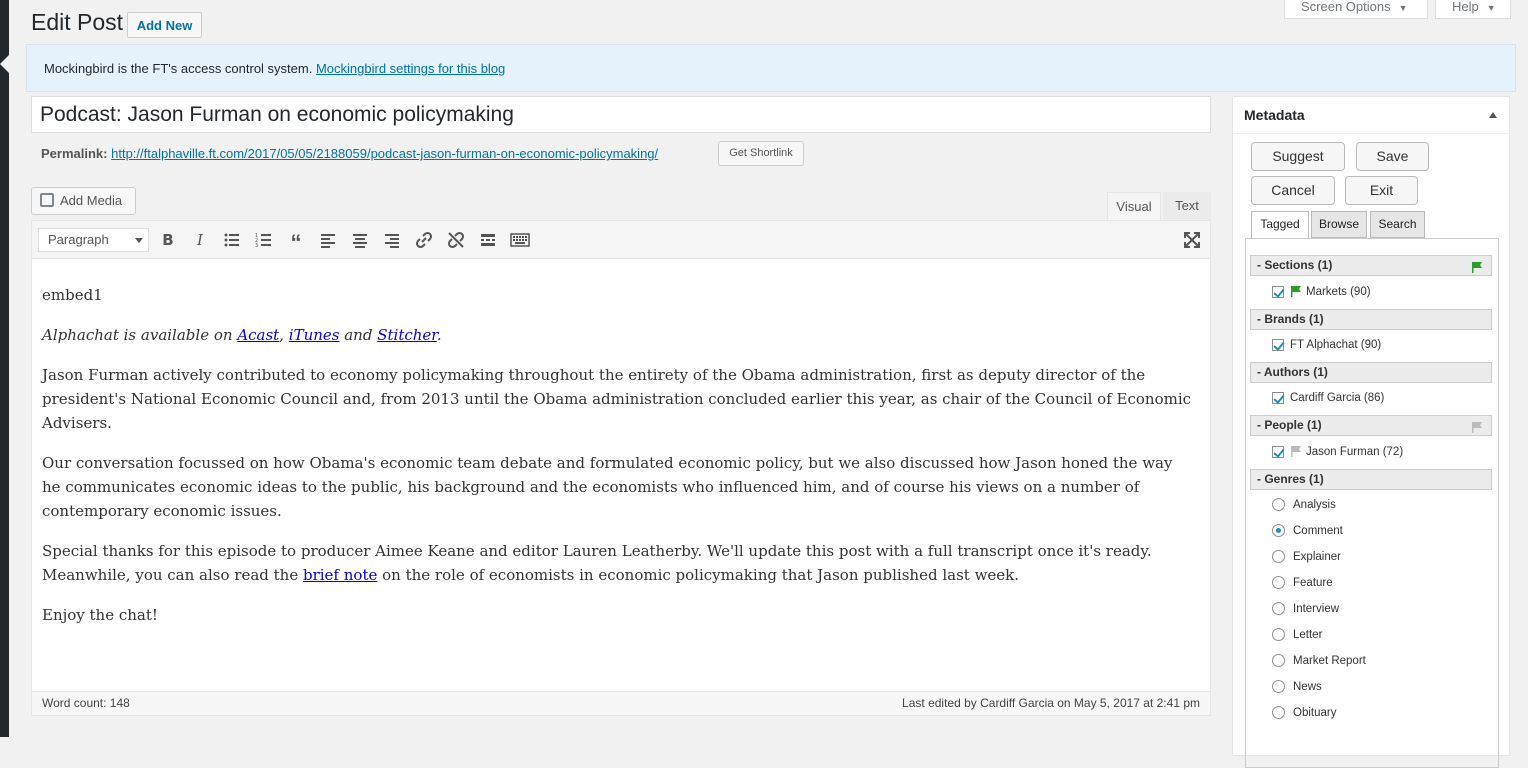 The width and height of the screenshot is (1528, 768). Describe the element at coordinates (1280, 225) in the screenshot. I see `tab-tagged: Tagged` at that location.